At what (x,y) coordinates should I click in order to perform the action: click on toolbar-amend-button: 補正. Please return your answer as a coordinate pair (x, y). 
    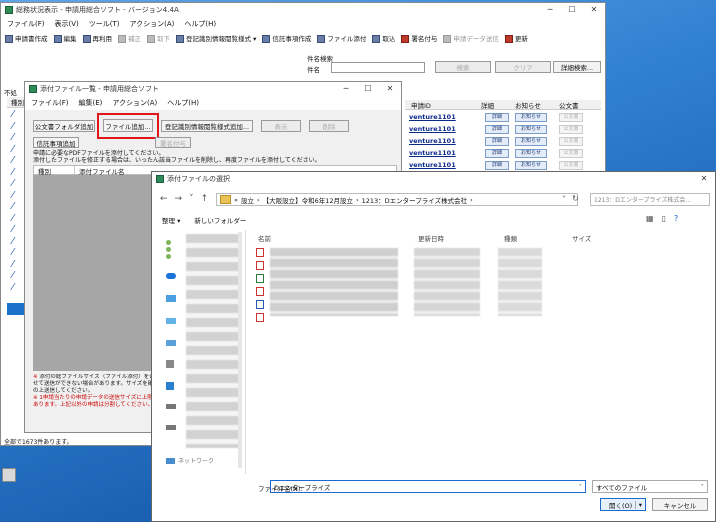
    Looking at the image, I should click on (129, 38).